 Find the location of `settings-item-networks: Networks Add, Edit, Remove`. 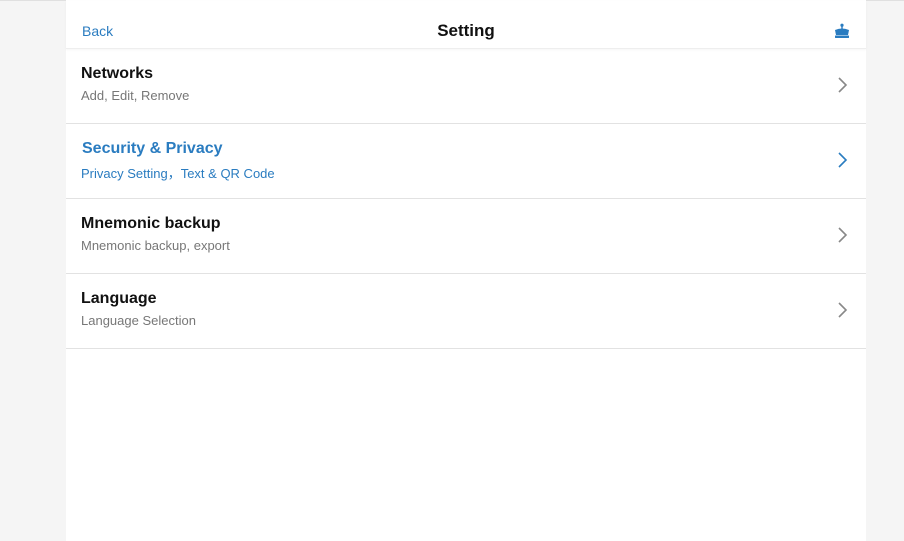

settings-item-networks: Networks Add, Edit, Remove is located at coordinates (466, 86).